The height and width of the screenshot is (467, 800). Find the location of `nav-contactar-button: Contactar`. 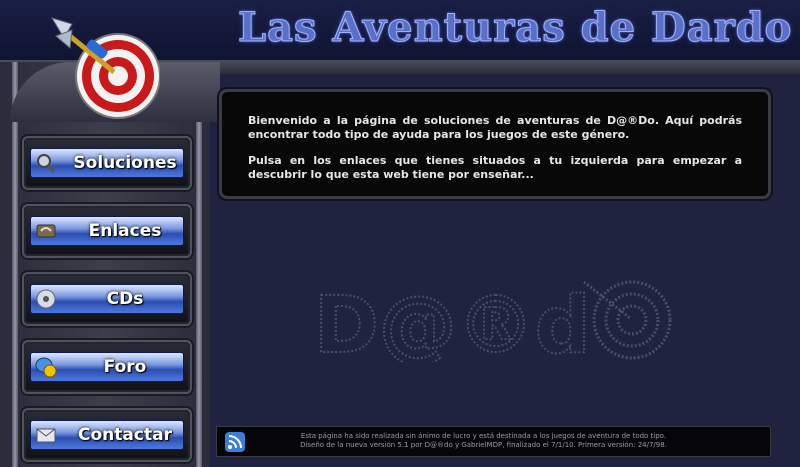

nav-contactar-button: Contactar is located at coordinates (107, 435).